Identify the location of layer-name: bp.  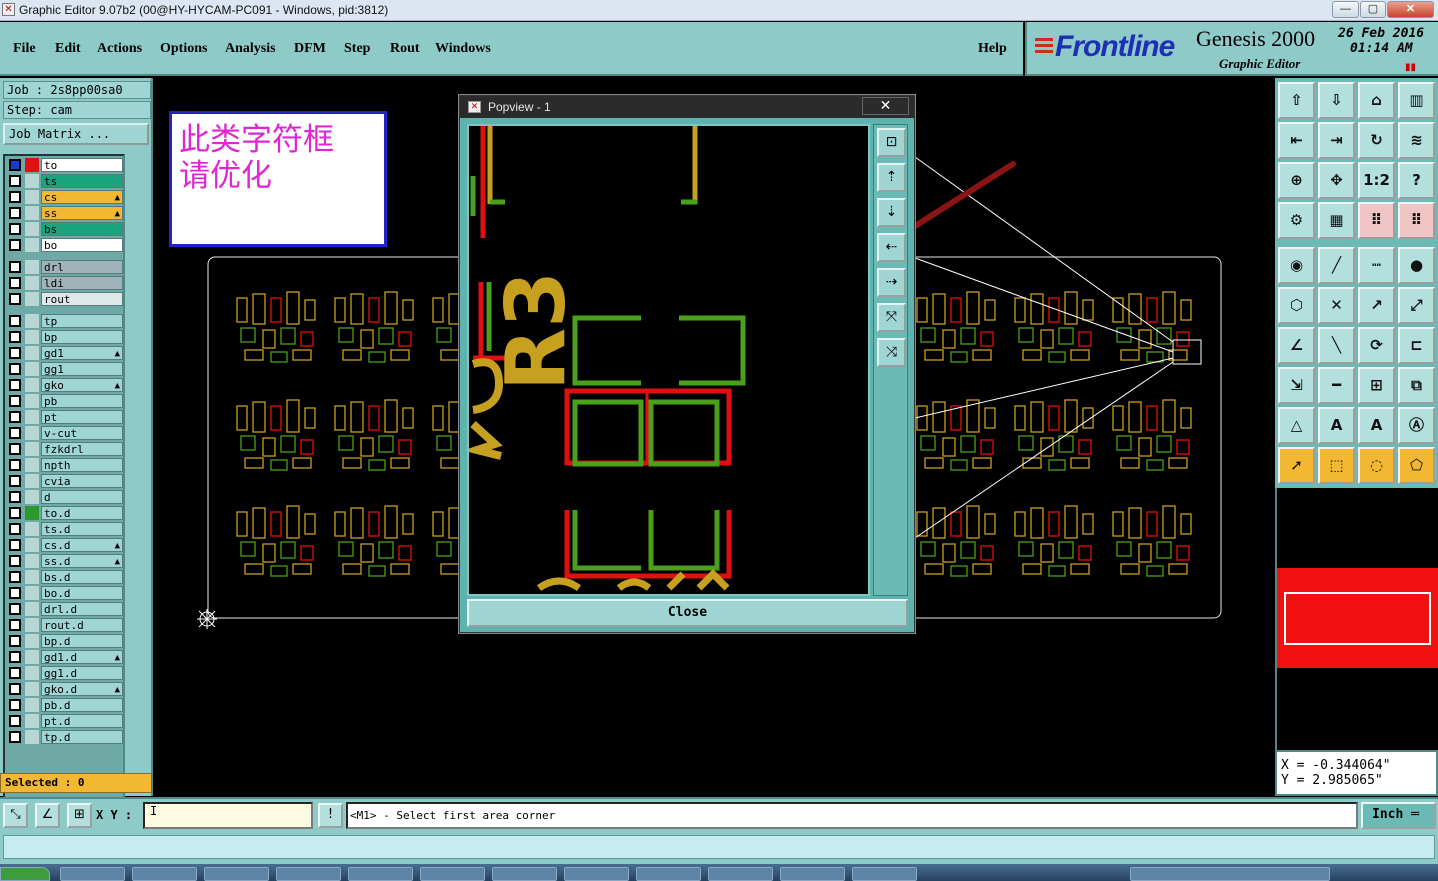
(82, 337).